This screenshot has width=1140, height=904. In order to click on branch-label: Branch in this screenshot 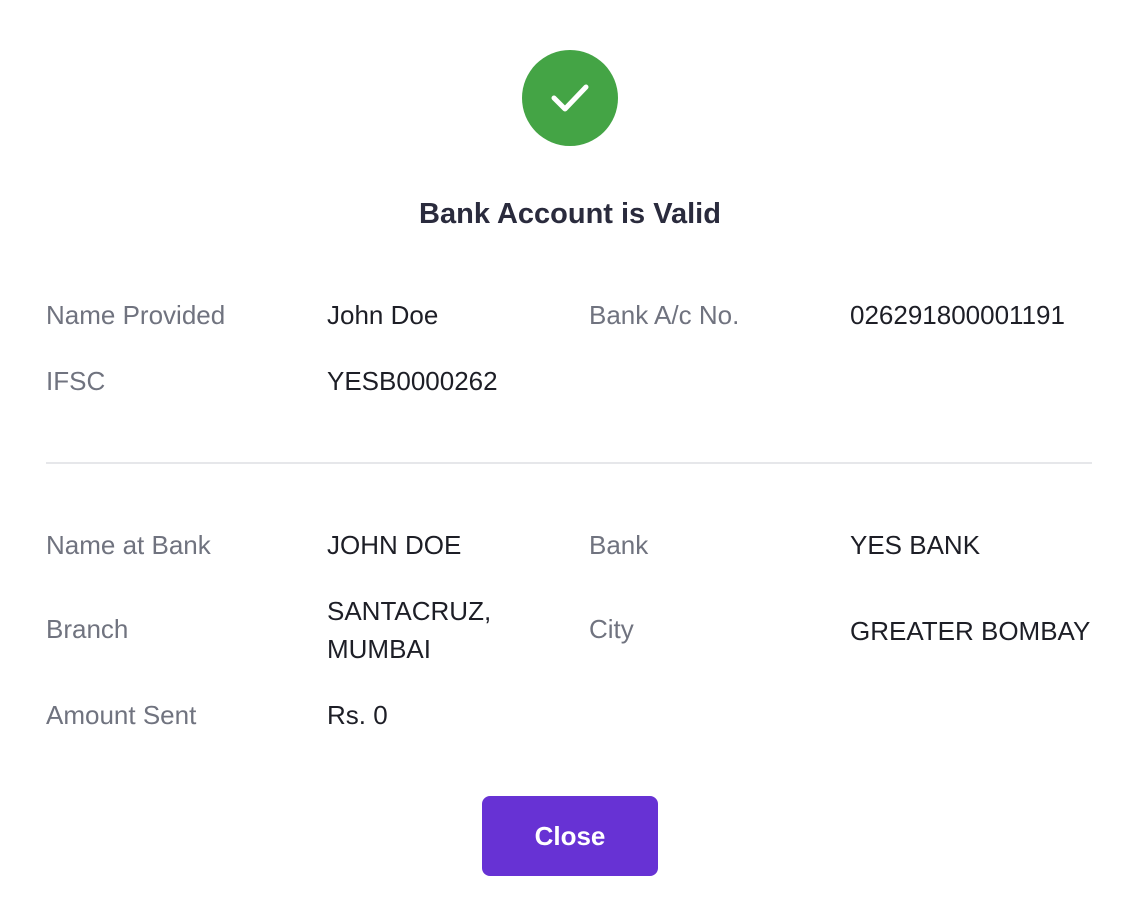, I will do `click(87, 629)`.